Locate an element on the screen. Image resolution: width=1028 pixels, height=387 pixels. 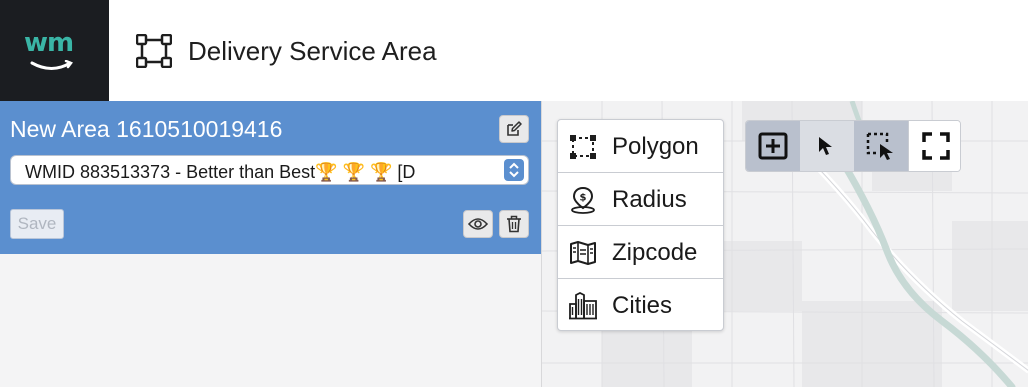
trash-icon is located at coordinates (514, 224).